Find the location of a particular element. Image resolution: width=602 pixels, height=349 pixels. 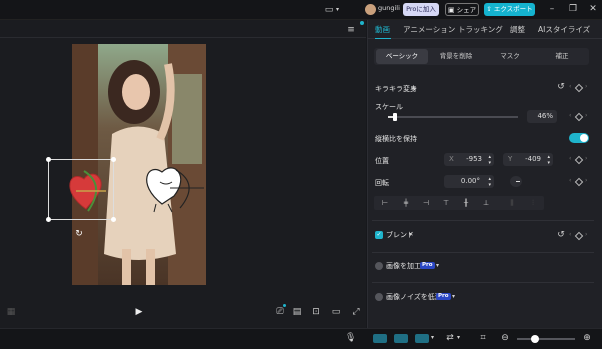

rotation-field: 0.00° ▴ ▾ is located at coordinates (469, 181).